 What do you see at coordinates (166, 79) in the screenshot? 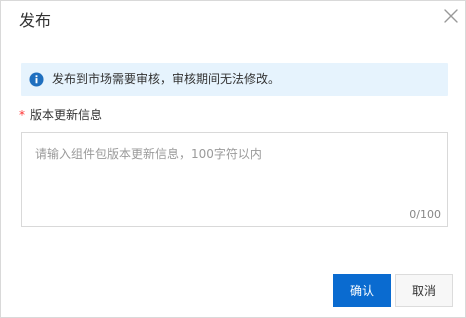
I see `notice-text: 发布到市场需要审核，审核期间无法修改。` at bounding box center [166, 79].